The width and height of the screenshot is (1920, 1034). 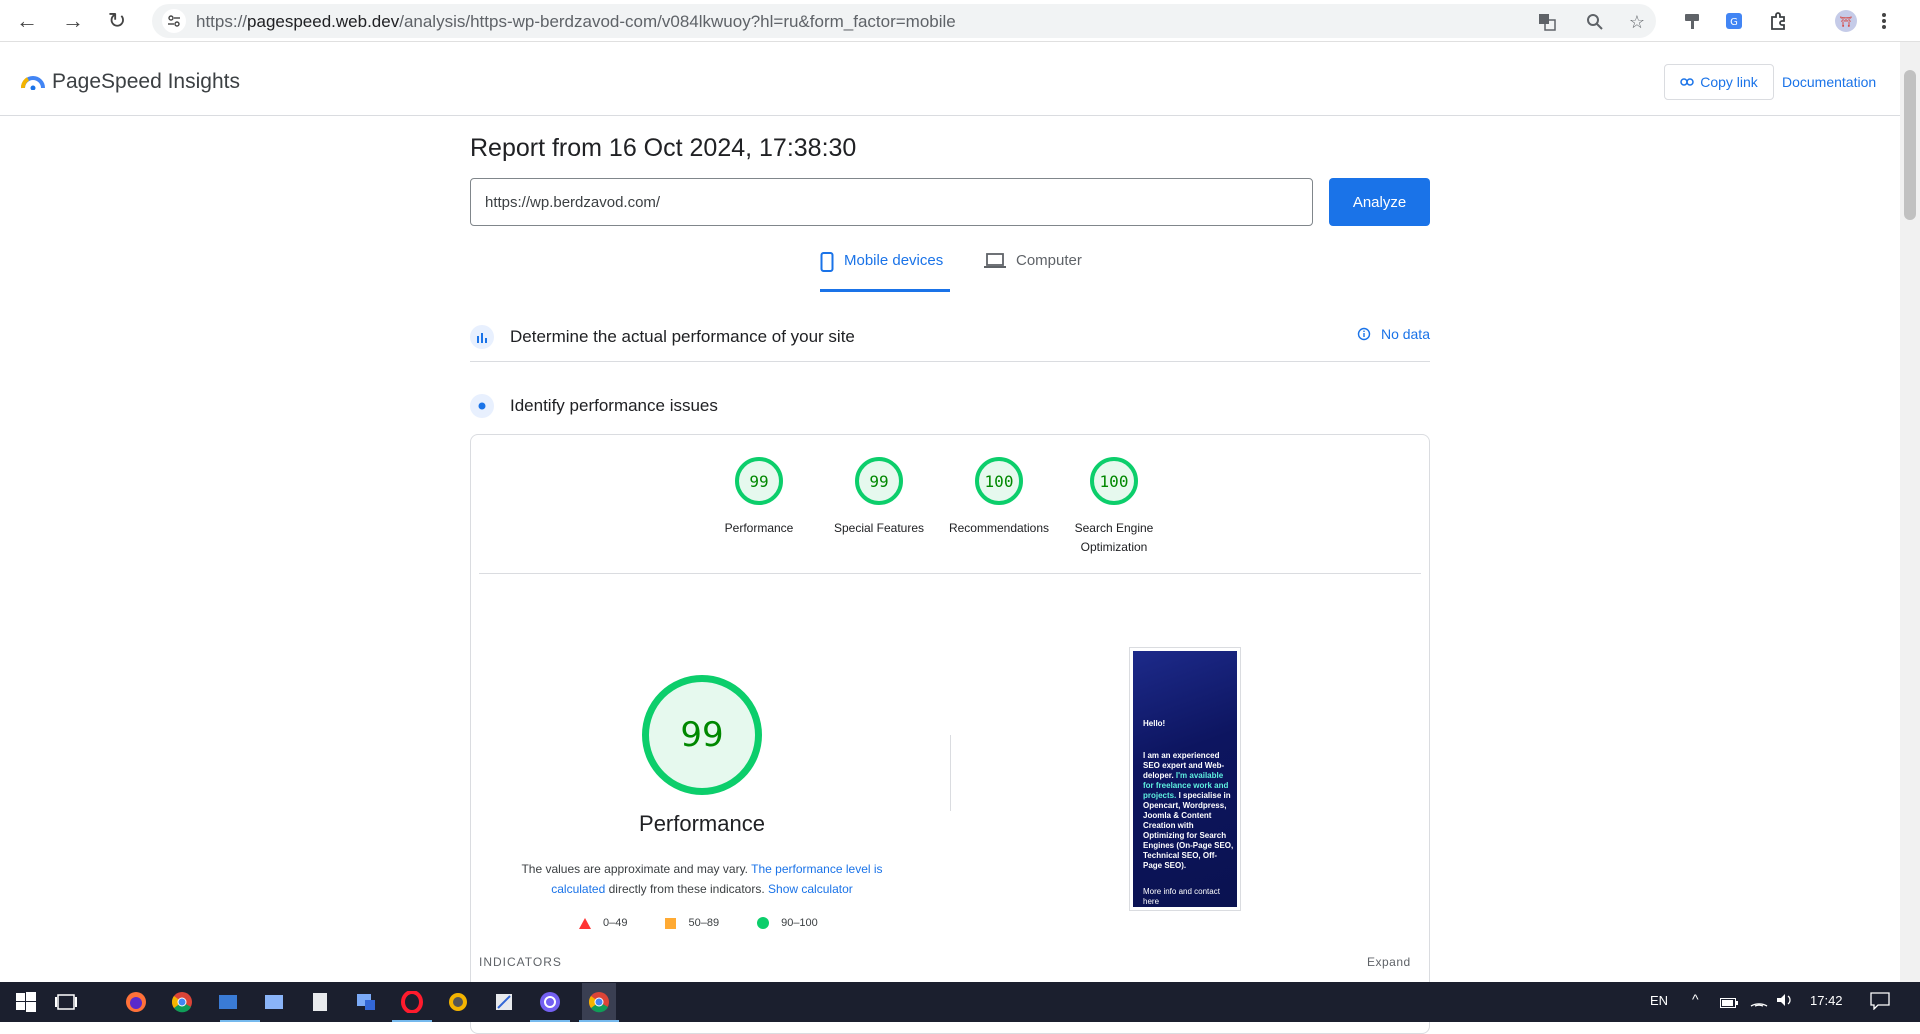 What do you see at coordinates (174, 21) in the screenshot?
I see `site-info-icon` at bounding box center [174, 21].